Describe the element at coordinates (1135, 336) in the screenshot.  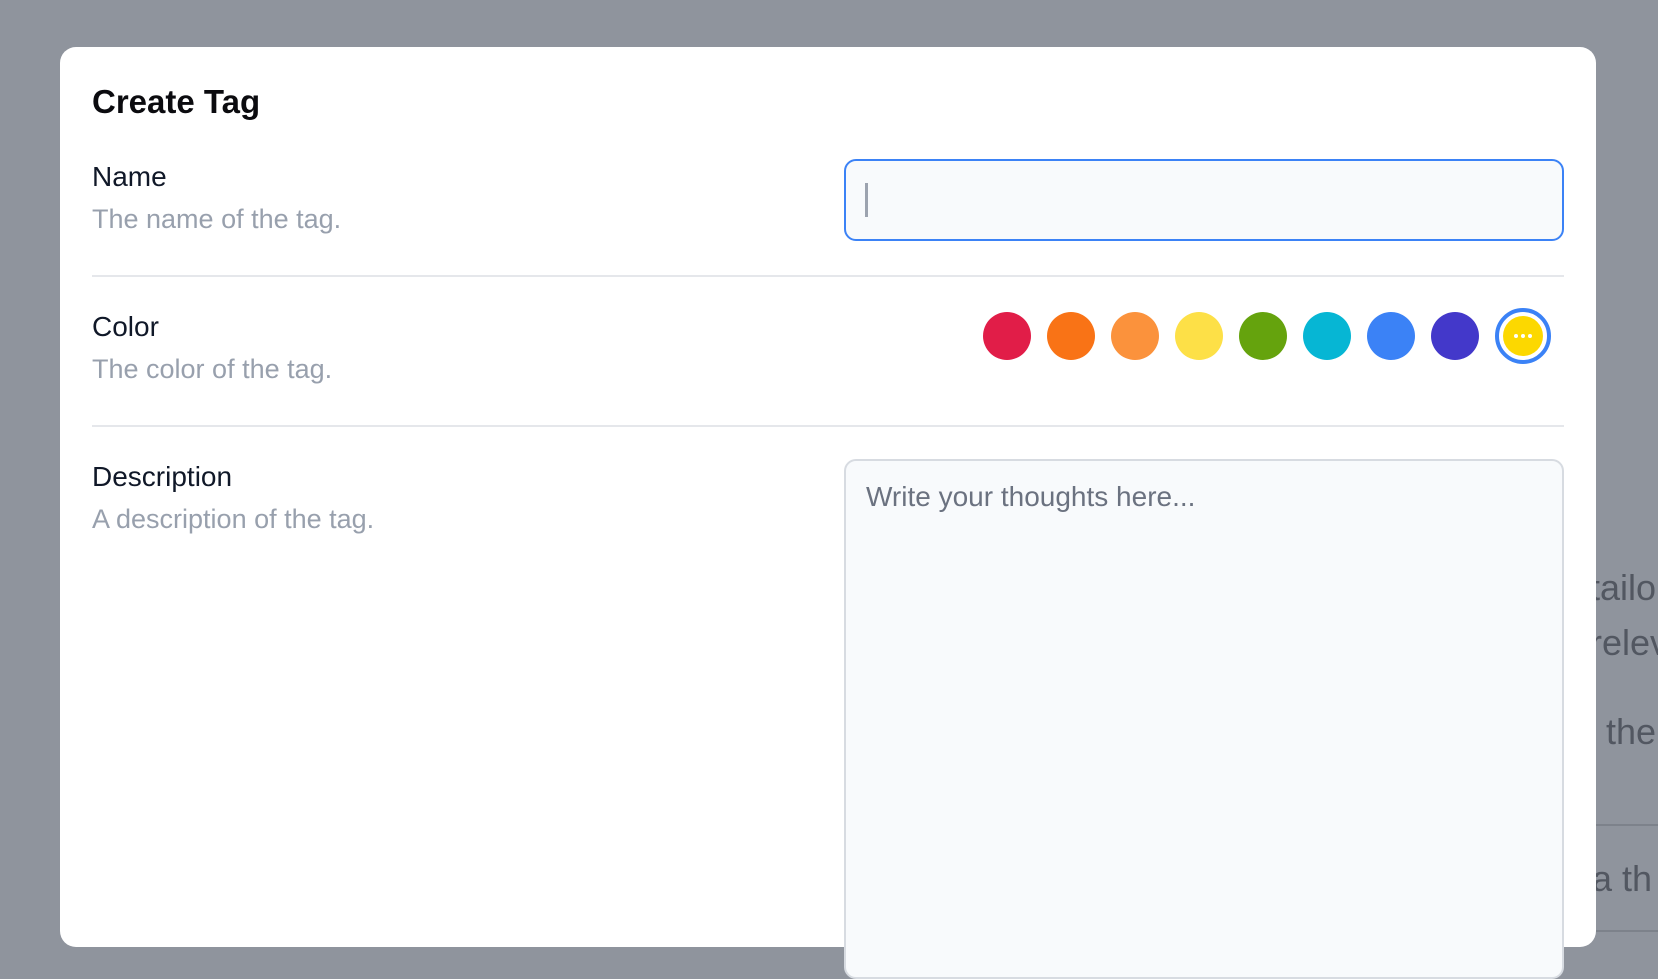
I see `color-swatch-light-orange` at that location.